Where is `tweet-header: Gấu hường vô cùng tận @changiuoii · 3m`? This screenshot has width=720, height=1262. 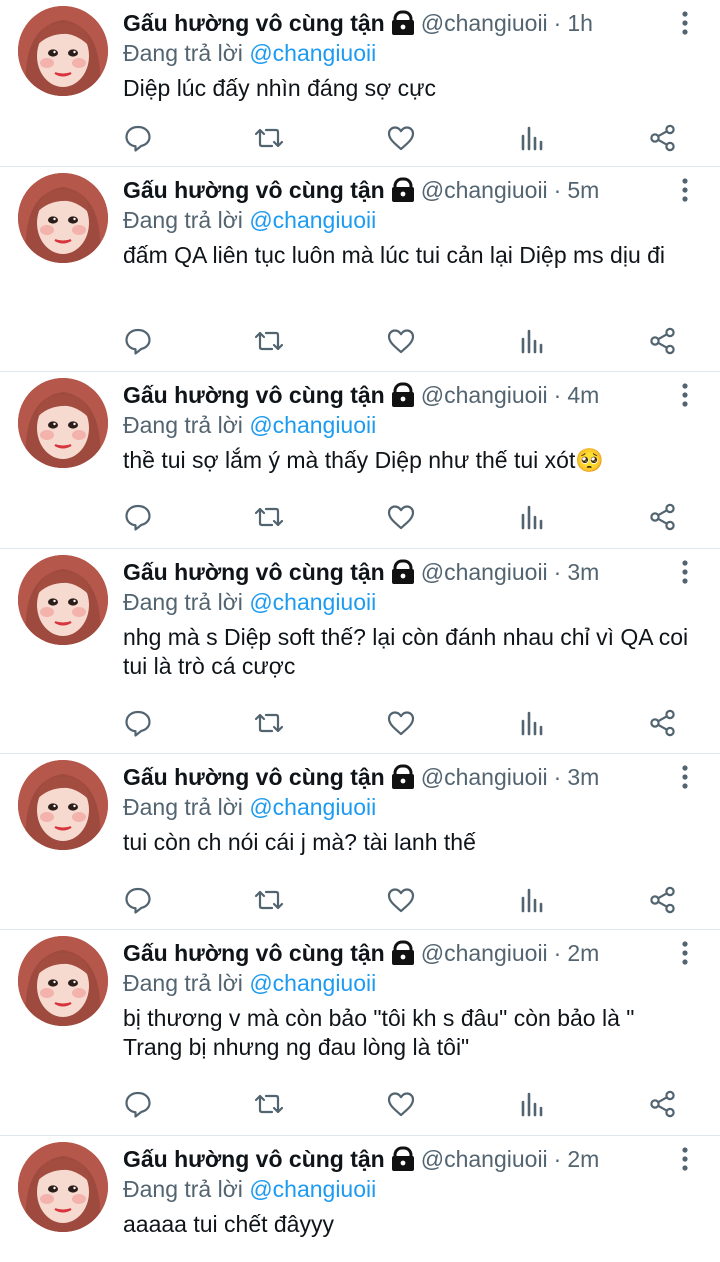
tweet-header: Gấu hường vô cùng tận @changiuoii · 3m is located at coordinates (361, 777).